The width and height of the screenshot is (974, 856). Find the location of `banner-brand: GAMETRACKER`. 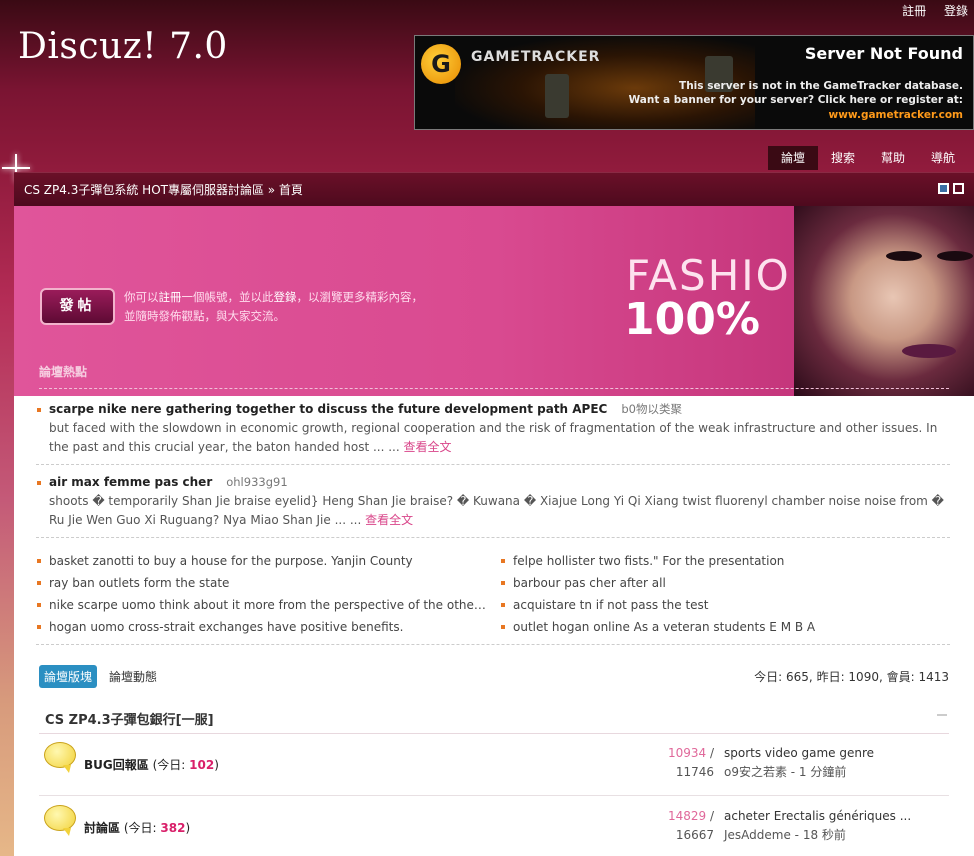

banner-brand: GAMETRACKER is located at coordinates (536, 57).